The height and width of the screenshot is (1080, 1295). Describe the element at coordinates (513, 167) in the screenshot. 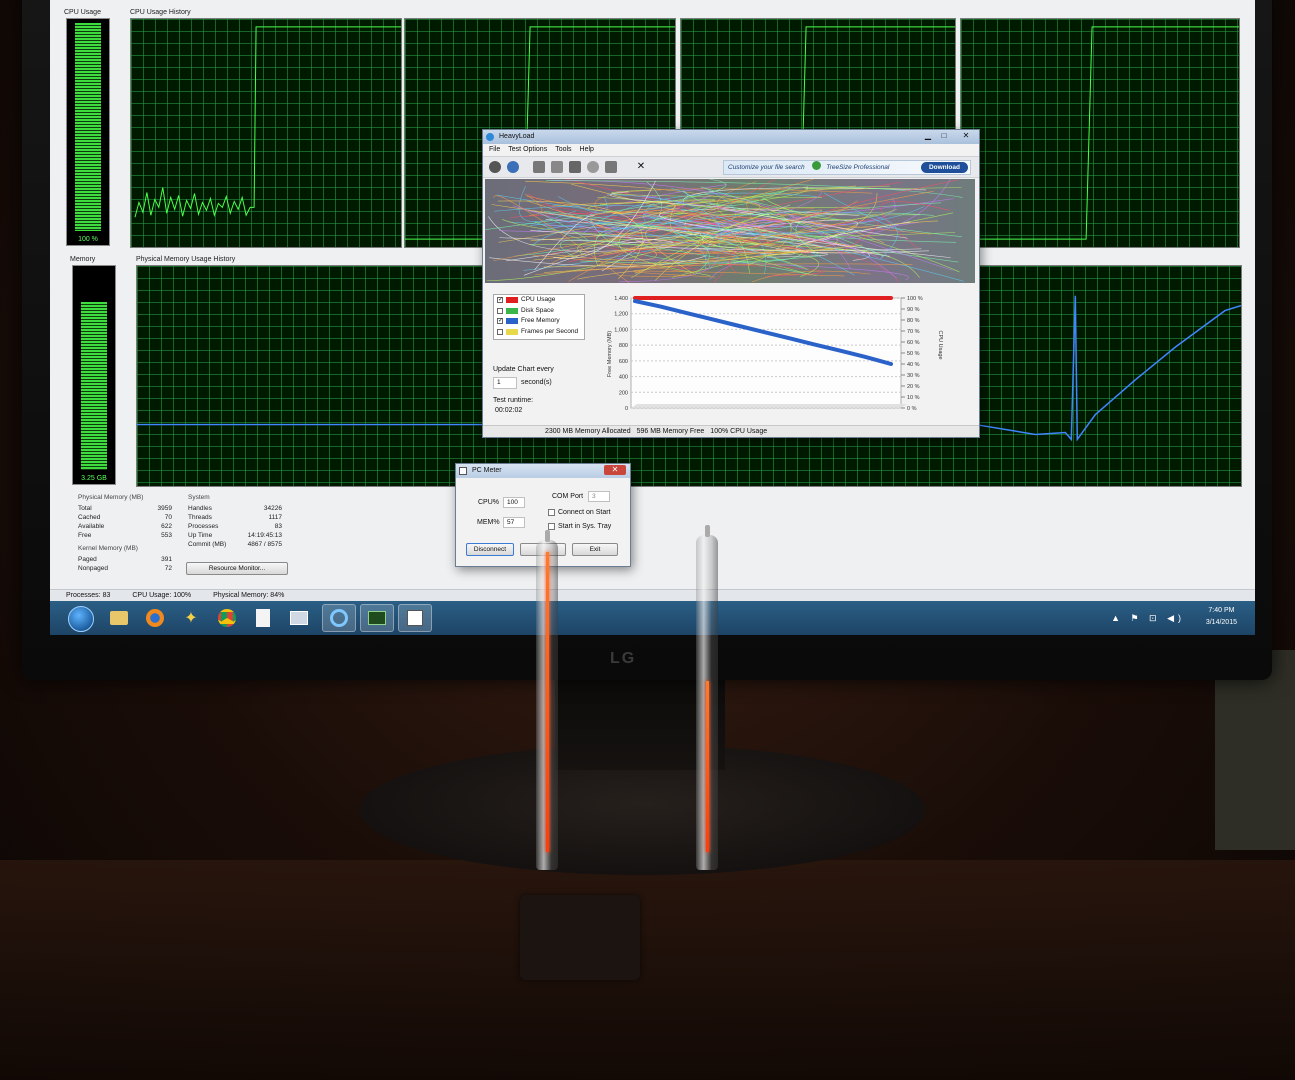

I see `stop-test-icon` at that location.